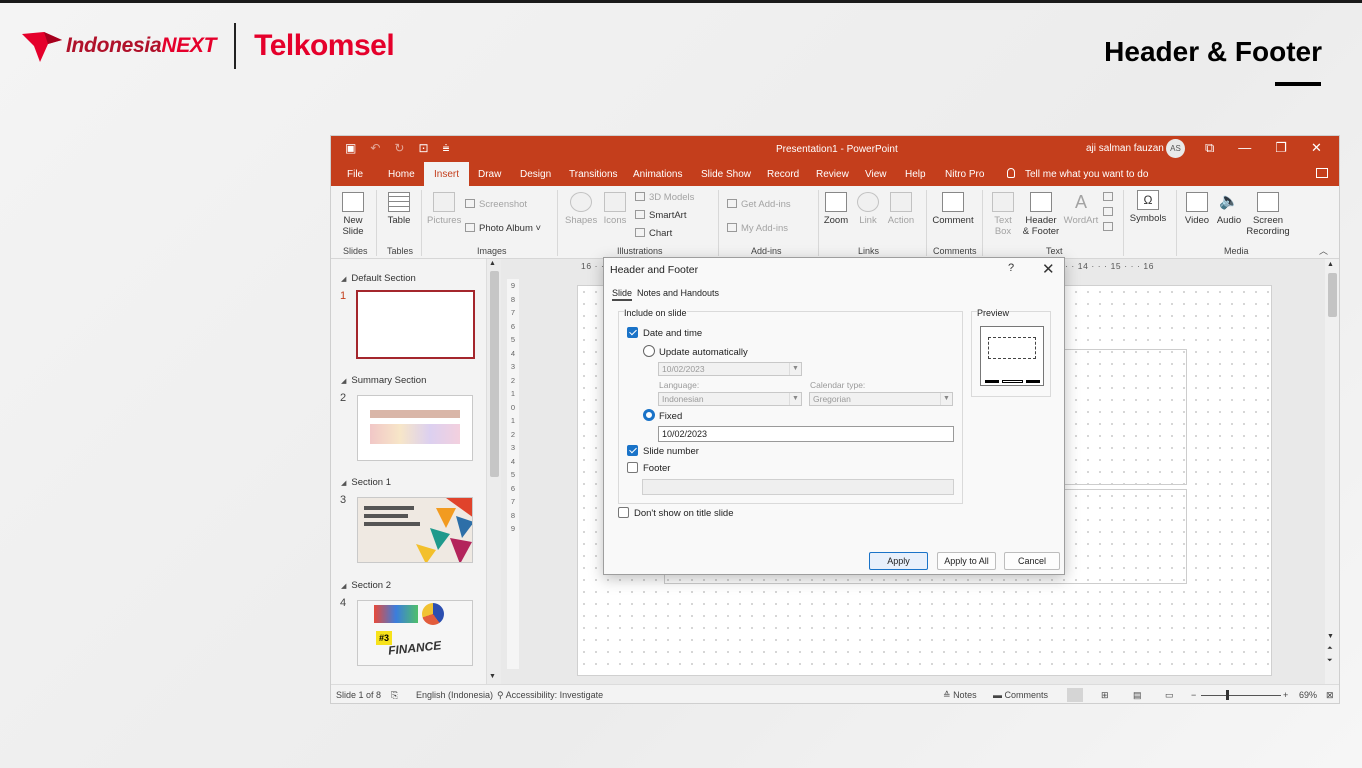 The width and height of the screenshot is (1362, 768). What do you see at coordinates (1075, 695) in the screenshot?
I see `normal-view-button` at bounding box center [1075, 695].